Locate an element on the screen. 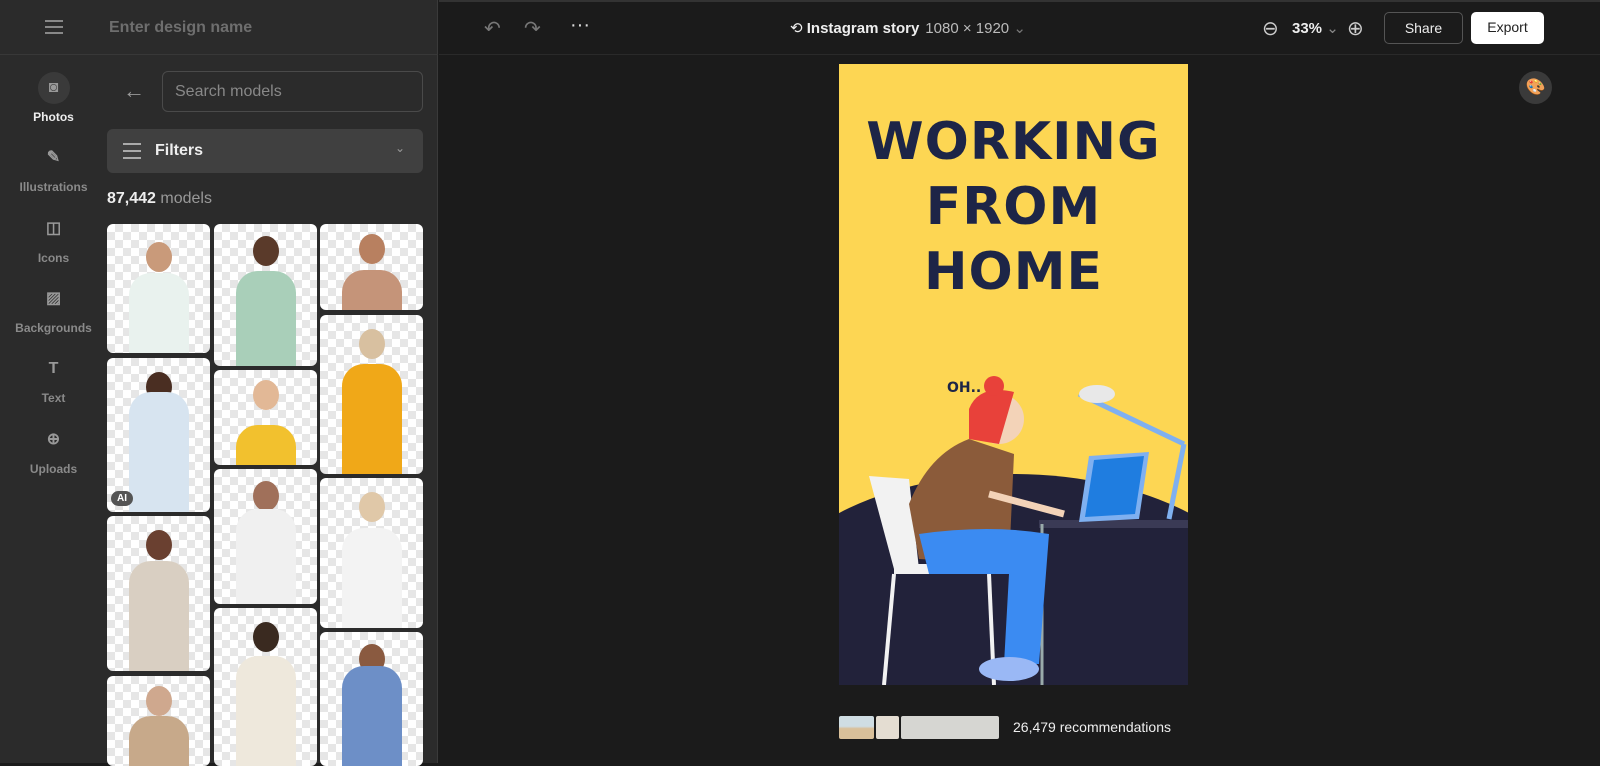 Image resolution: width=1600 pixels, height=766 pixels. menu-icon is located at coordinates (54, 27).